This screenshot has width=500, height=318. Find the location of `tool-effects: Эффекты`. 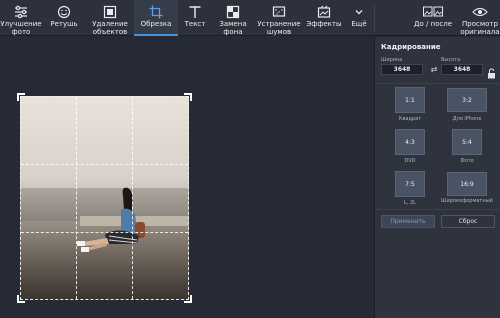

tool-effects: Эффекты is located at coordinates (324, 18).